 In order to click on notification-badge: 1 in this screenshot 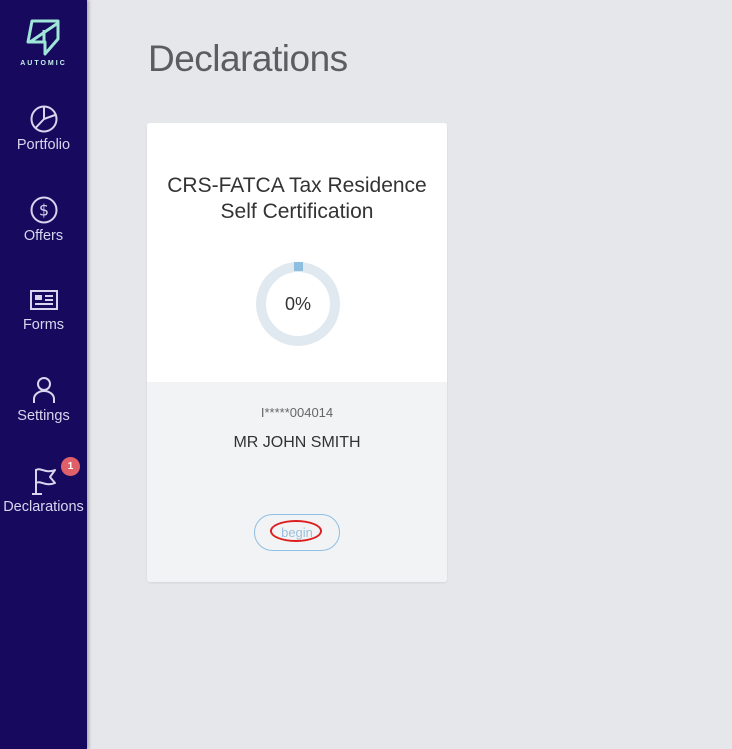, I will do `click(70, 466)`.